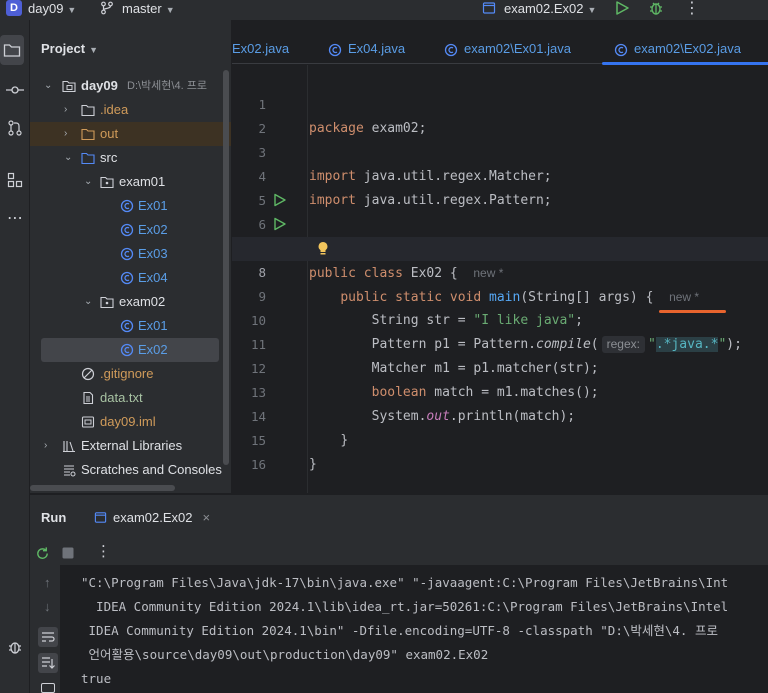  What do you see at coordinates (500, 114) in the screenshot?
I see `code-line: 2` at bounding box center [500, 114].